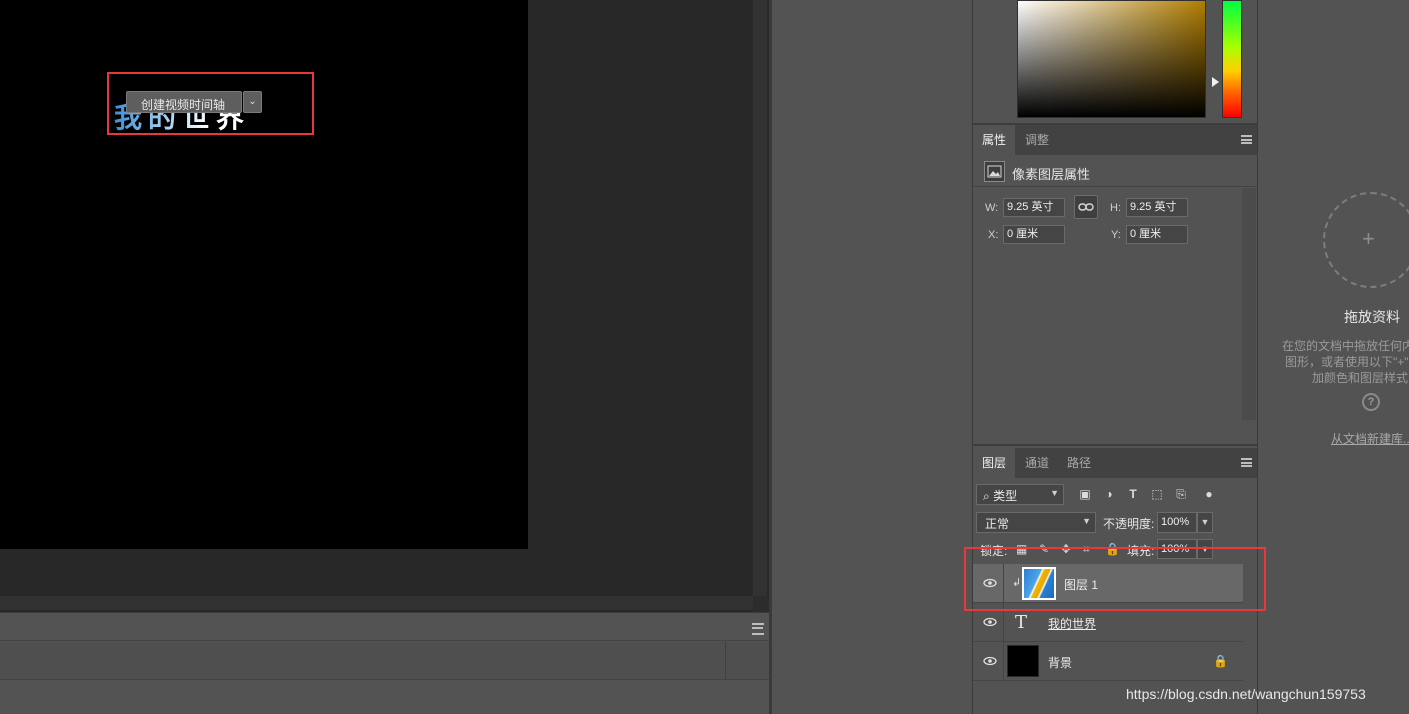  I want to click on properties-menu-icon, so click(1246, 139).